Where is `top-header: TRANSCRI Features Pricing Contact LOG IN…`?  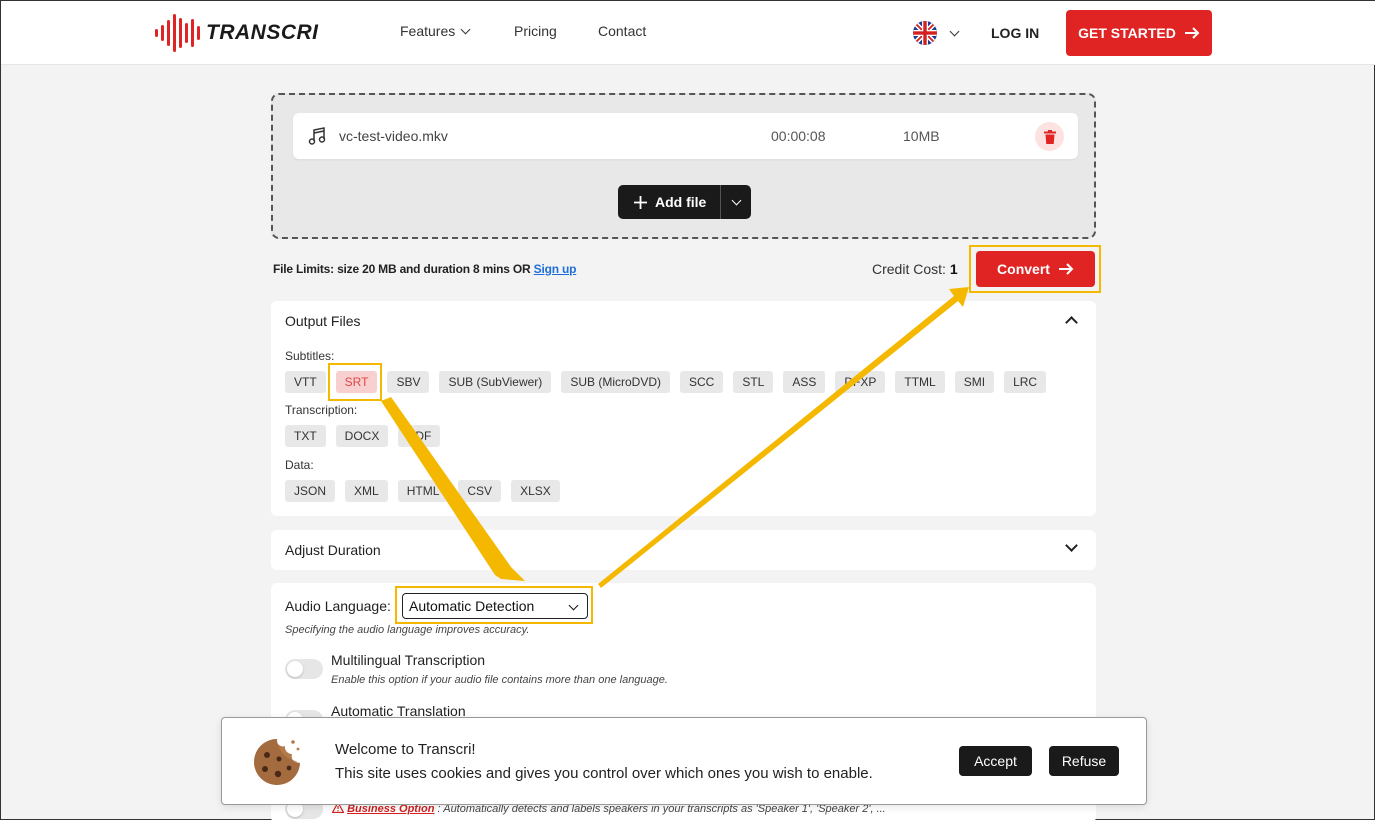
top-header: TRANSCRI Features Pricing Contact LOG IN… is located at coordinates (688, 33).